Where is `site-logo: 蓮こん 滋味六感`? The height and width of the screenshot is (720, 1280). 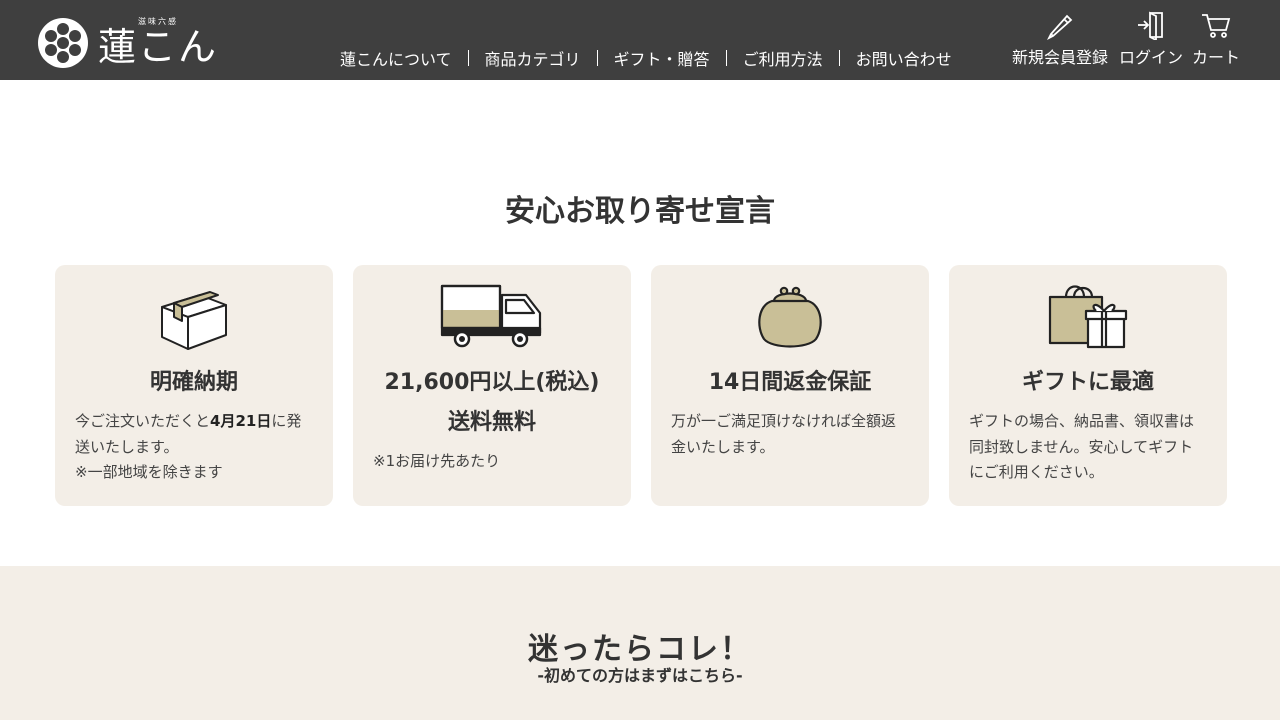
site-logo: 蓮こん 滋味六感 is located at coordinates (128, 42).